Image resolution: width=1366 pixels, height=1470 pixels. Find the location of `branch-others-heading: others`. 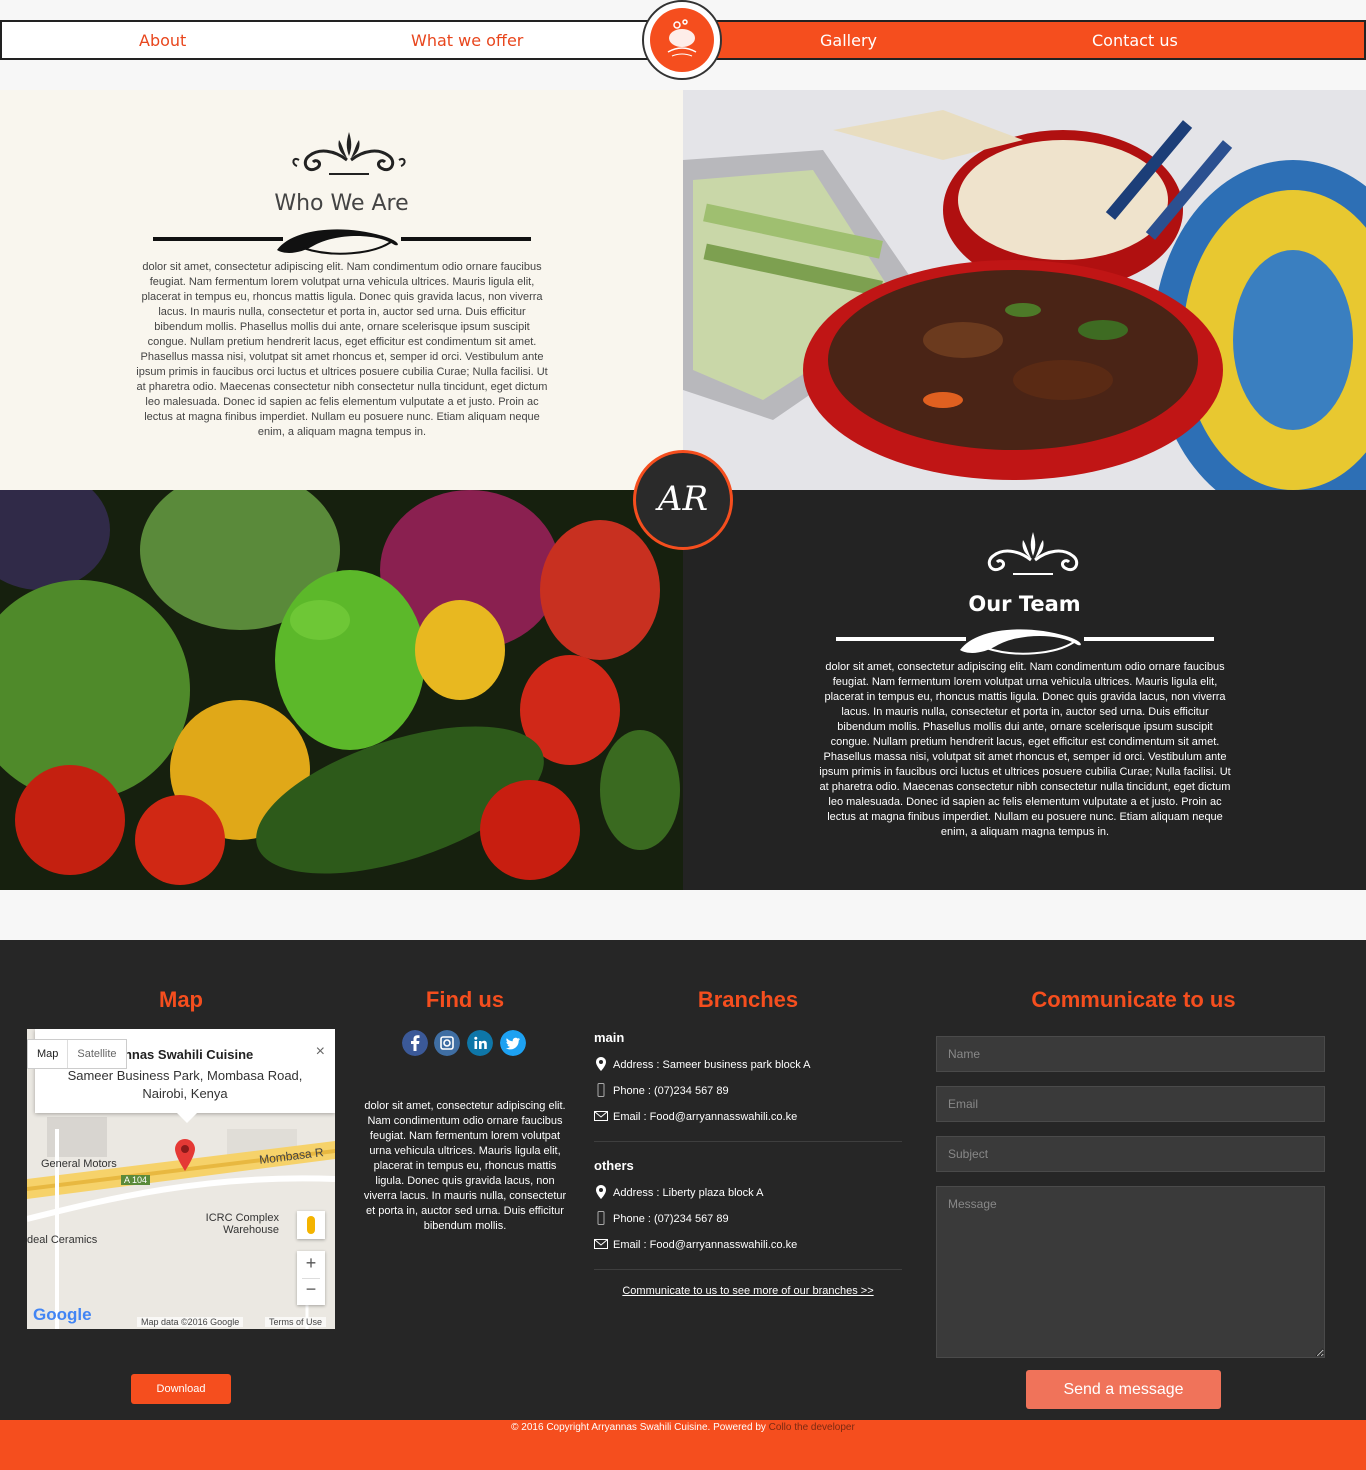

branch-others-heading: others is located at coordinates (614, 1165).